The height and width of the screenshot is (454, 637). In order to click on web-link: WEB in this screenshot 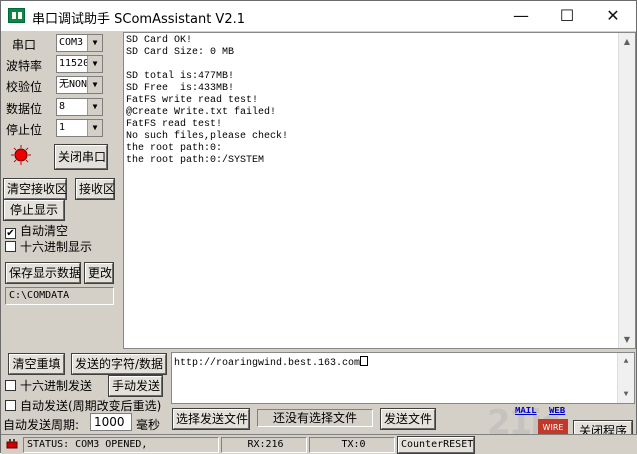, I will do `click(557, 411)`.